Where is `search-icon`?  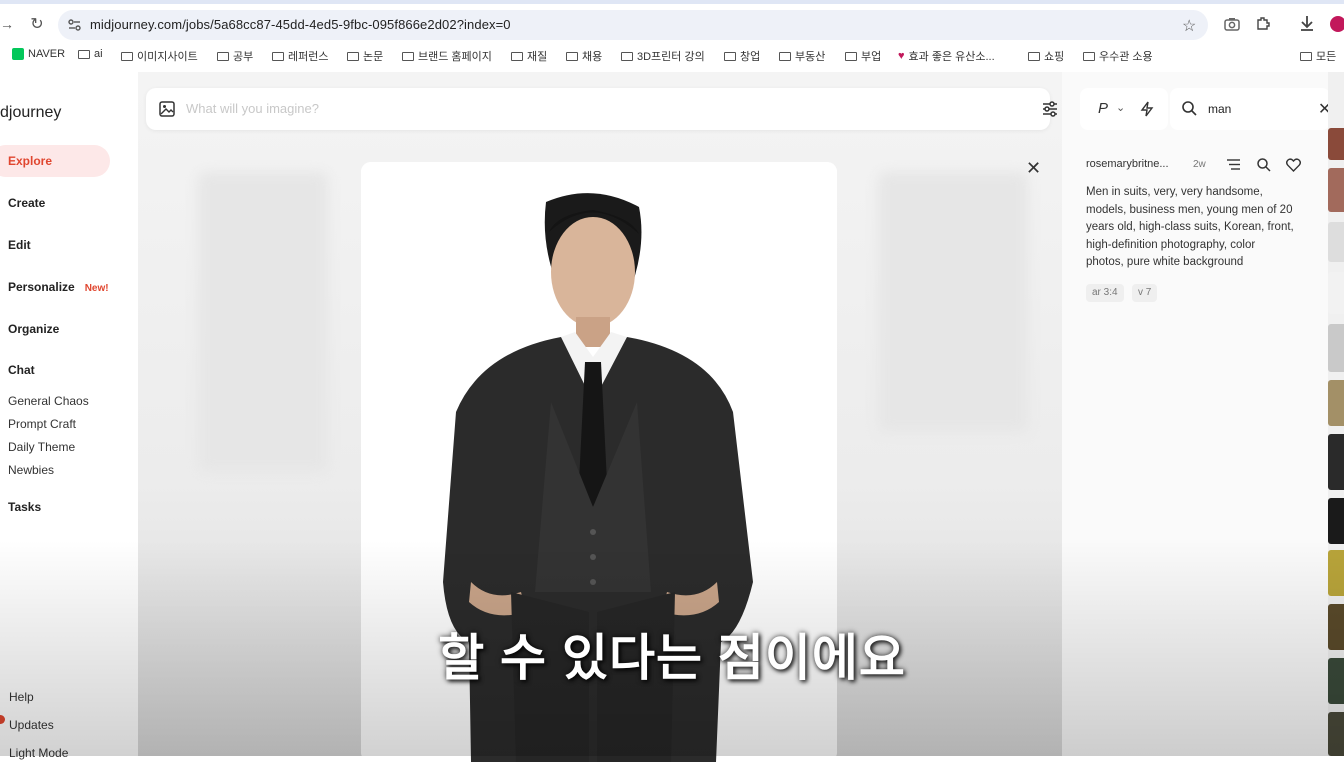 search-icon is located at coordinates (1189, 108).